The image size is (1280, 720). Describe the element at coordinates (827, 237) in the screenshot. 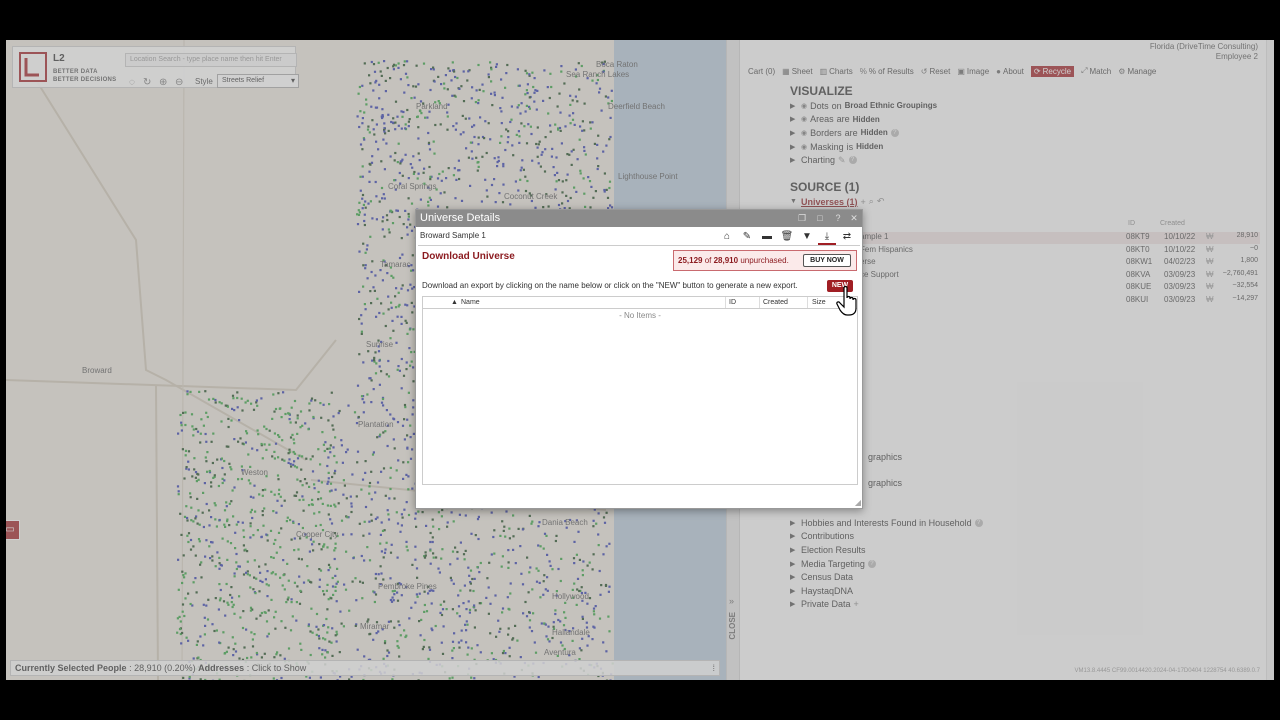

I see `download-icon: ⤓` at that location.